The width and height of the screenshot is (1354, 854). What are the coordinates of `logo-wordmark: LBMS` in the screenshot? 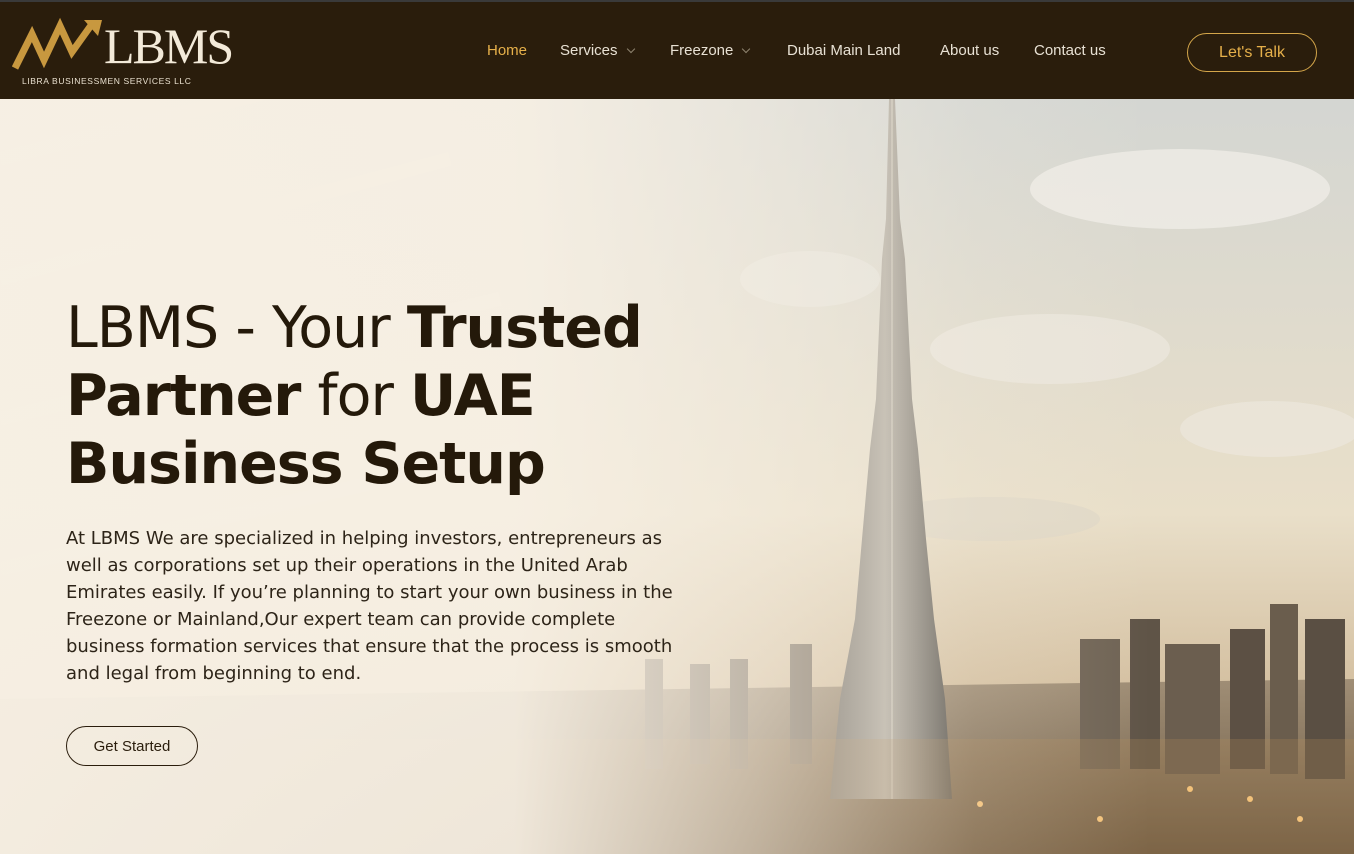 It's located at (169, 46).